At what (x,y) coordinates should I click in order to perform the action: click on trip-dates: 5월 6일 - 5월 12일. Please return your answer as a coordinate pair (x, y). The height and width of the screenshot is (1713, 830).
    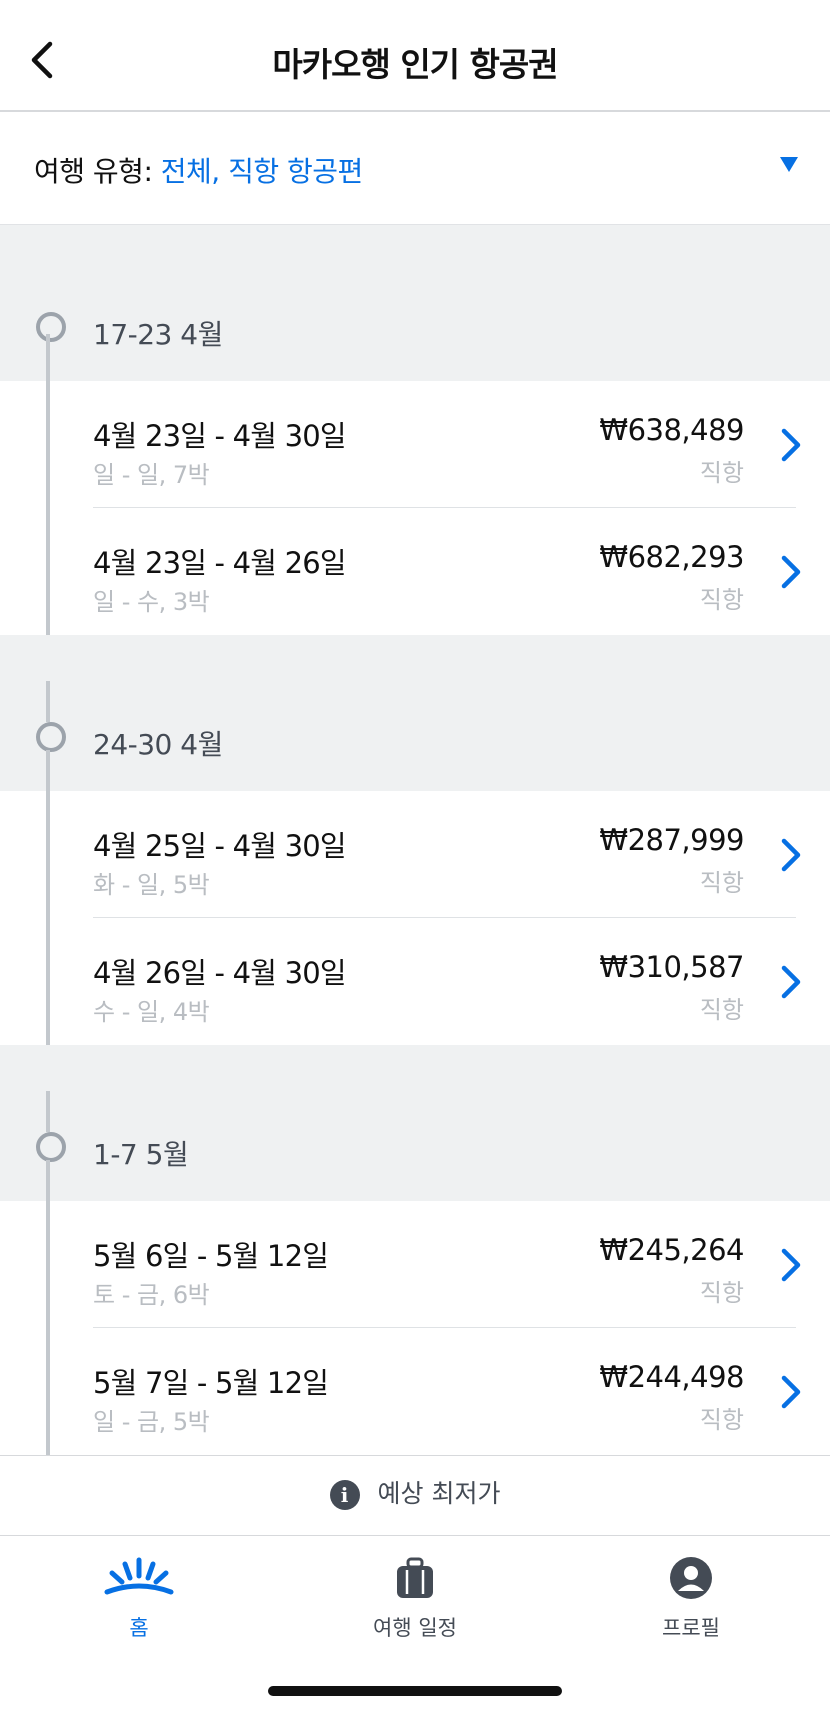
    Looking at the image, I should click on (211, 1256).